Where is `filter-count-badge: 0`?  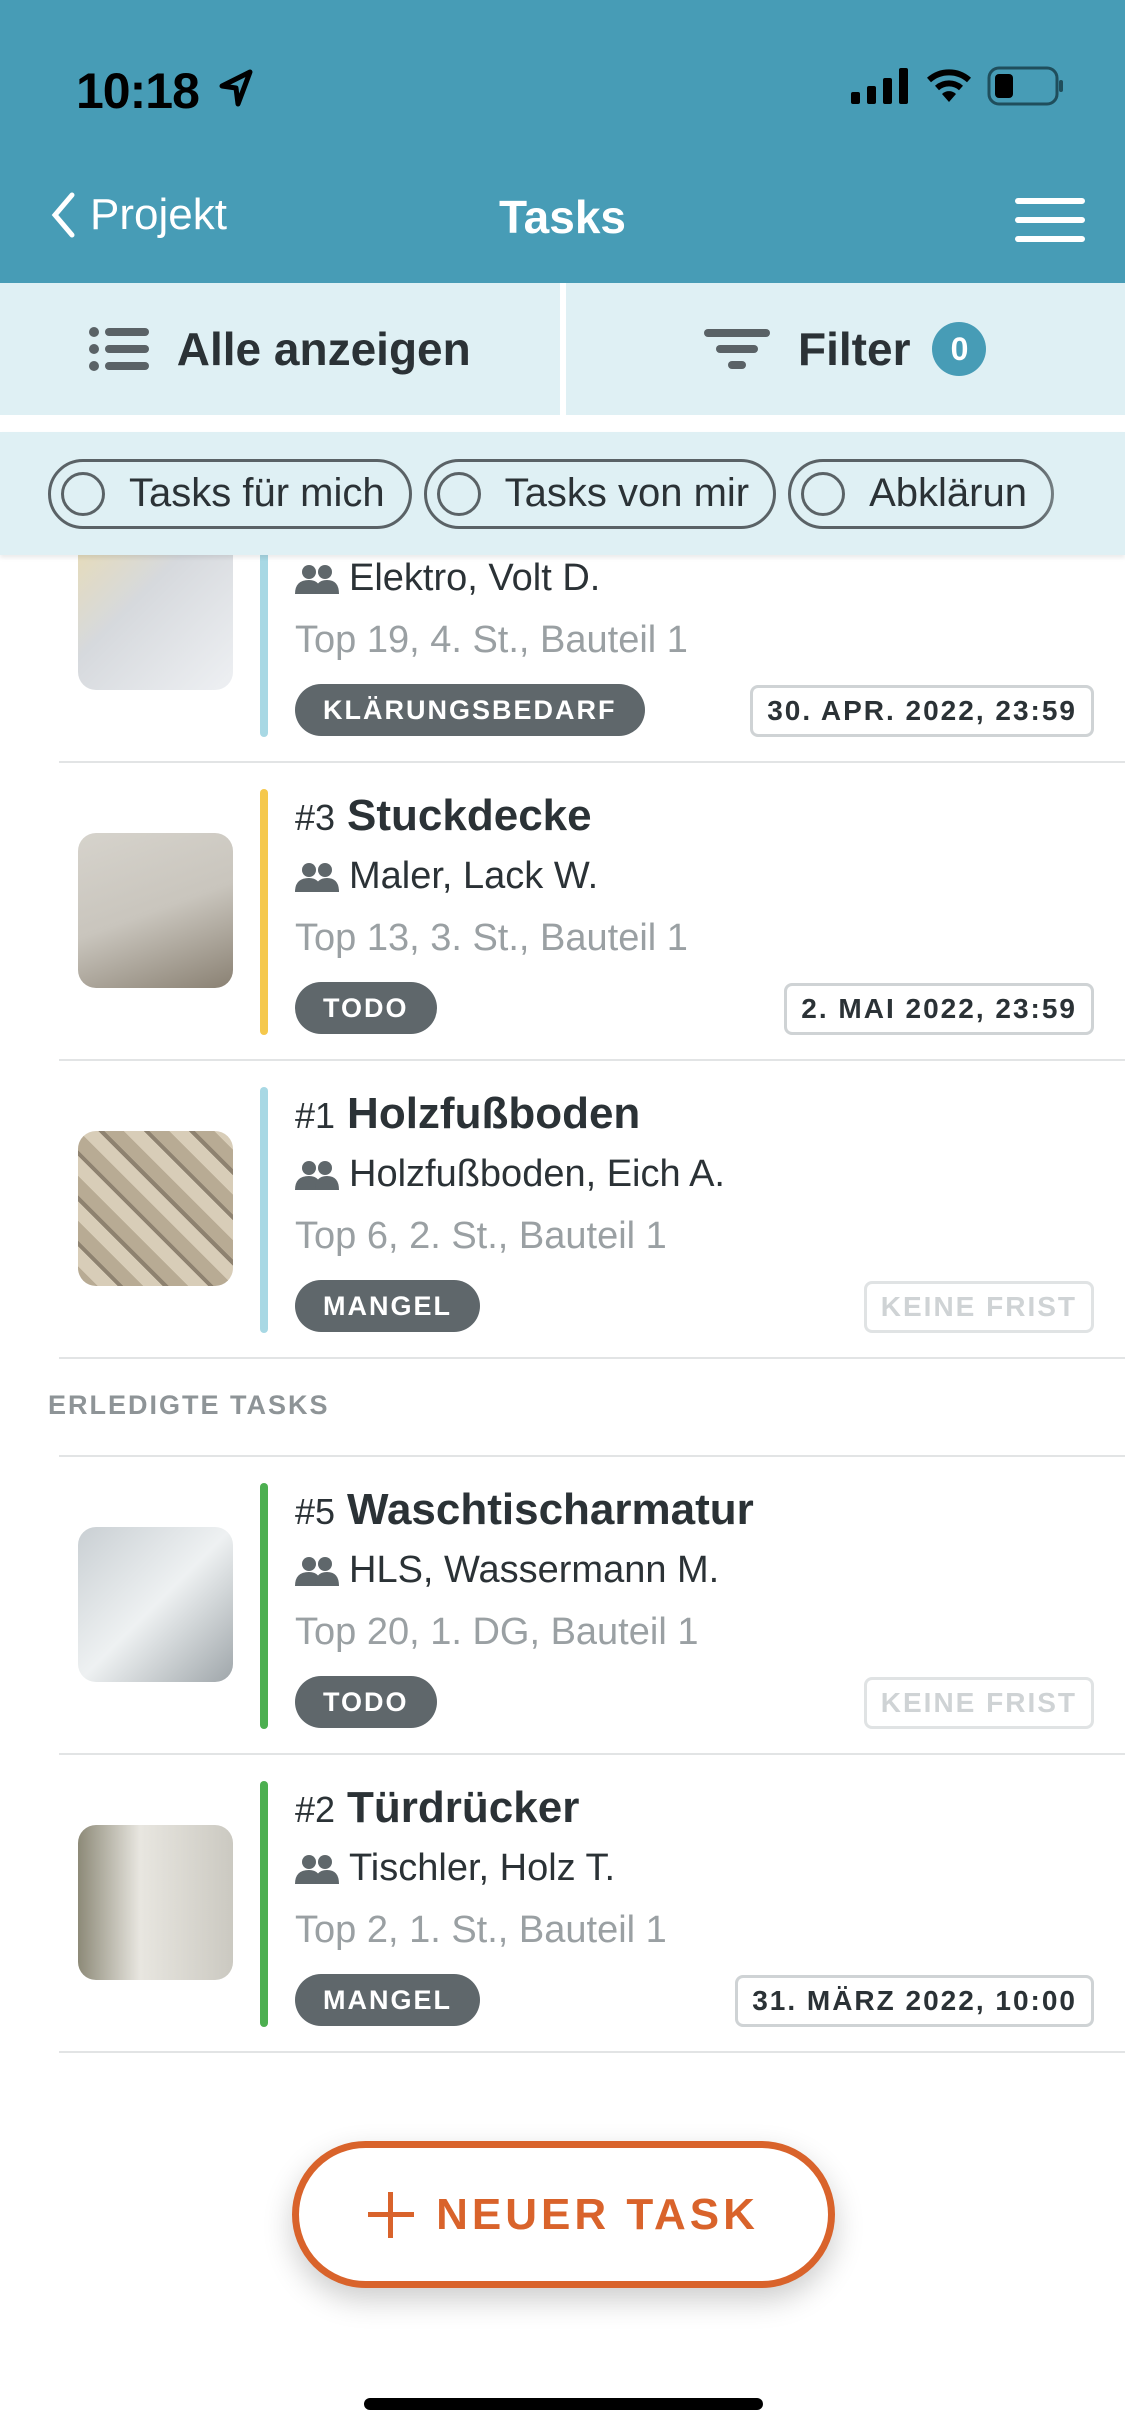
filter-count-badge: 0 is located at coordinates (959, 349).